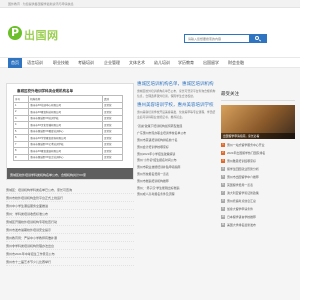 Image resolution: width=320 pixels, height=300 pixels. What do you see at coordinates (258, 177) in the screenshot?
I see `list-item: 5 惠州市出国留学中介推荐` at bounding box center [258, 177].